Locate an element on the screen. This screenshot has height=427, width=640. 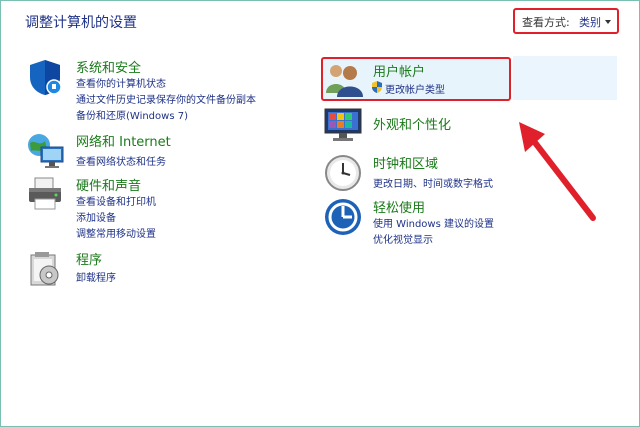
programs-icon is located at coordinates (45, 269).